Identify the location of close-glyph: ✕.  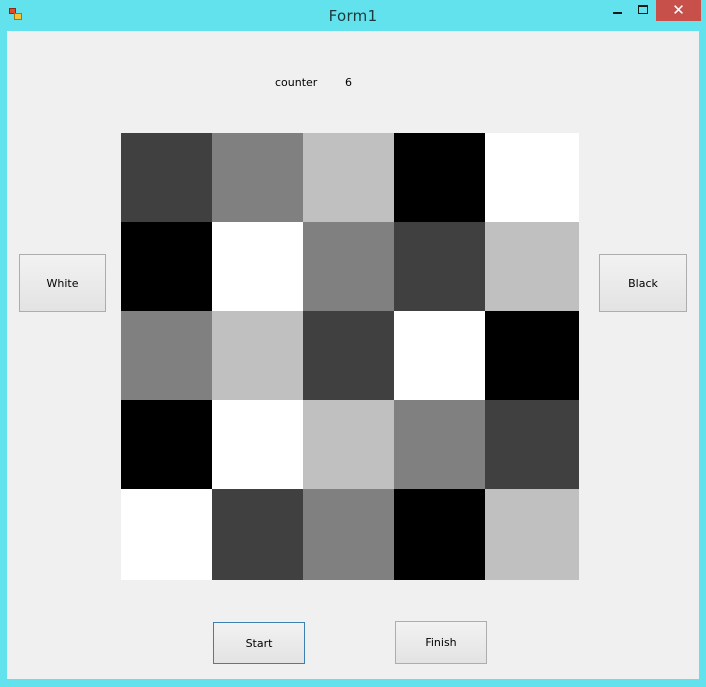
(678, 10).